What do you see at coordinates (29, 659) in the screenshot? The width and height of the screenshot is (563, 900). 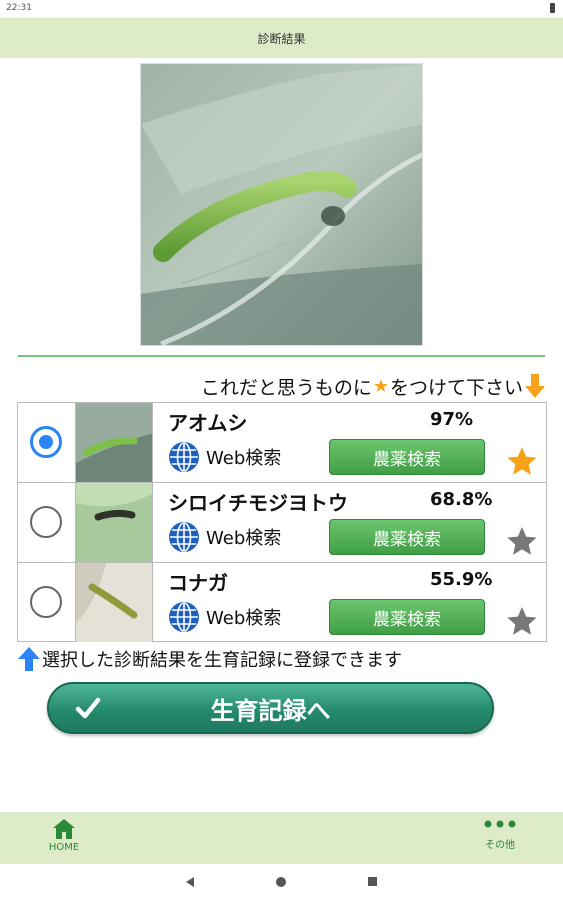 I see `arrow-up-icon` at bounding box center [29, 659].